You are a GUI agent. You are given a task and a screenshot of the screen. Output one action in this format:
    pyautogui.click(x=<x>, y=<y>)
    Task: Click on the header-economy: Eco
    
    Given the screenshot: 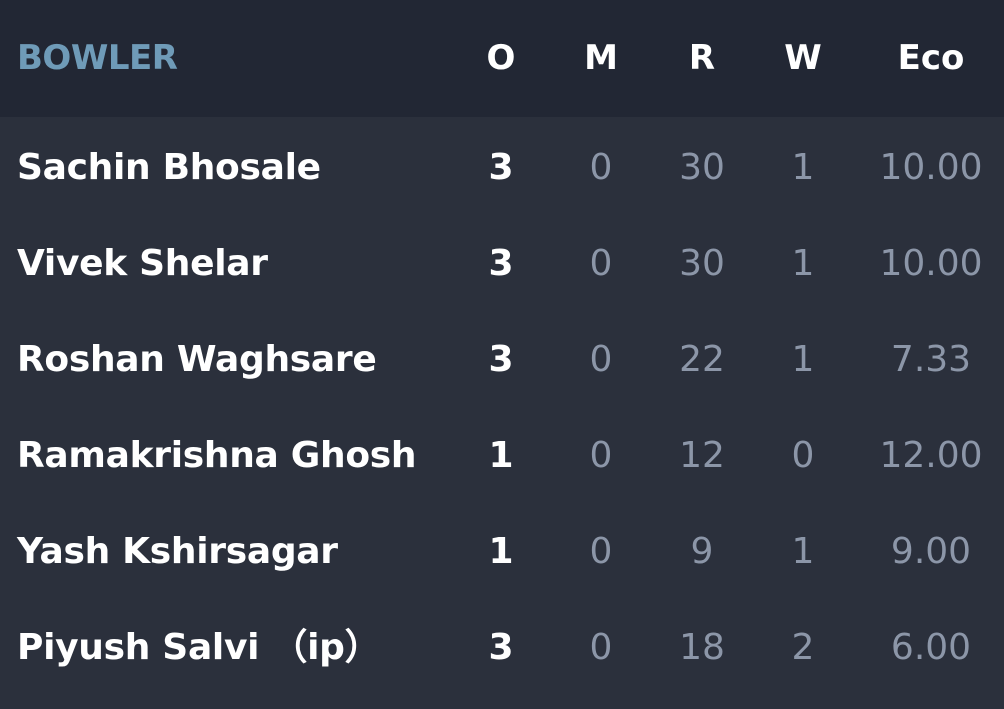 What is the action you would take?
    pyautogui.click(x=931, y=58)
    